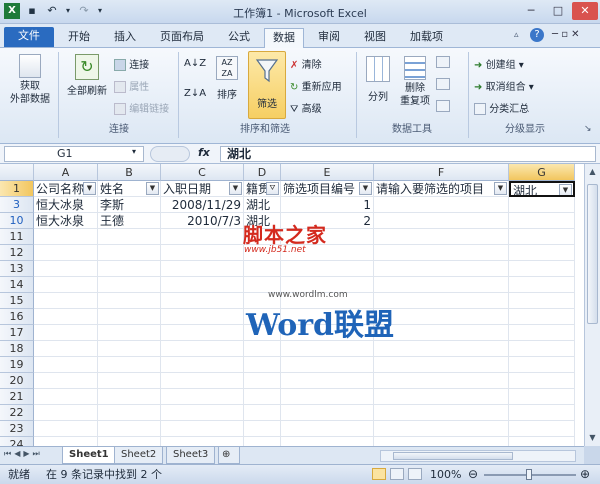 The image size is (600, 484). I want to click on tab-insert: 插入, so click(125, 38).